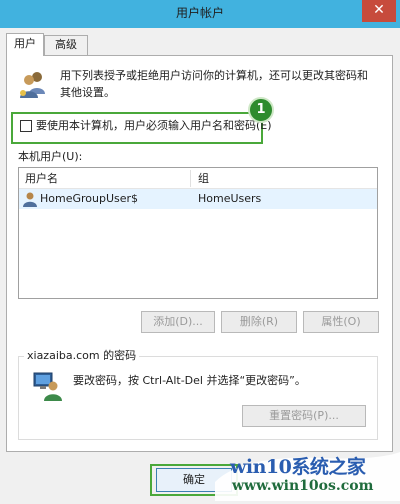 The image size is (400, 504). I want to click on tab-label: 用户, so click(25, 43).